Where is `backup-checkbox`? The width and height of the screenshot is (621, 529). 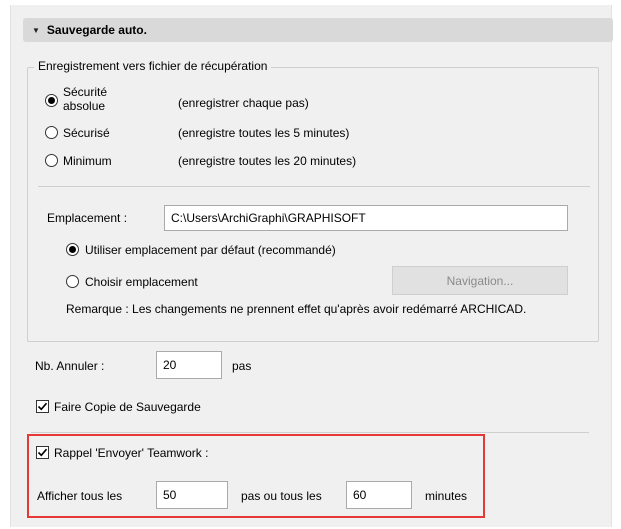
backup-checkbox is located at coordinates (42, 406).